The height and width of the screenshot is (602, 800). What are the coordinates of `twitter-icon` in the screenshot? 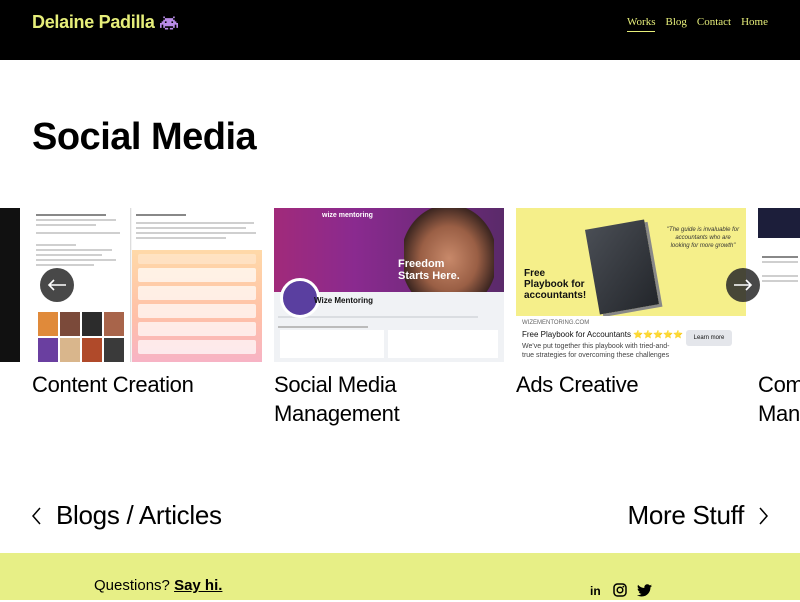 It's located at (644, 592).